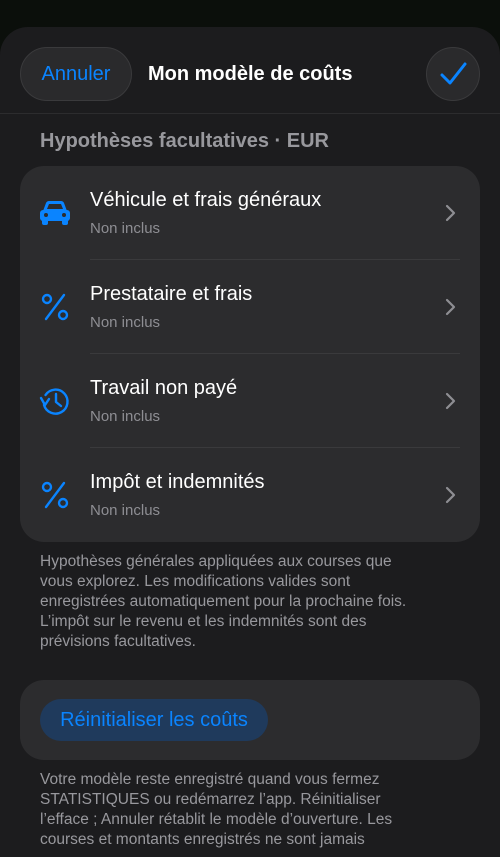  What do you see at coordinates (118, 641) in the screenshot?
I see `footnote-line: prévisions facultatives.` at bounding box center [118, 641].